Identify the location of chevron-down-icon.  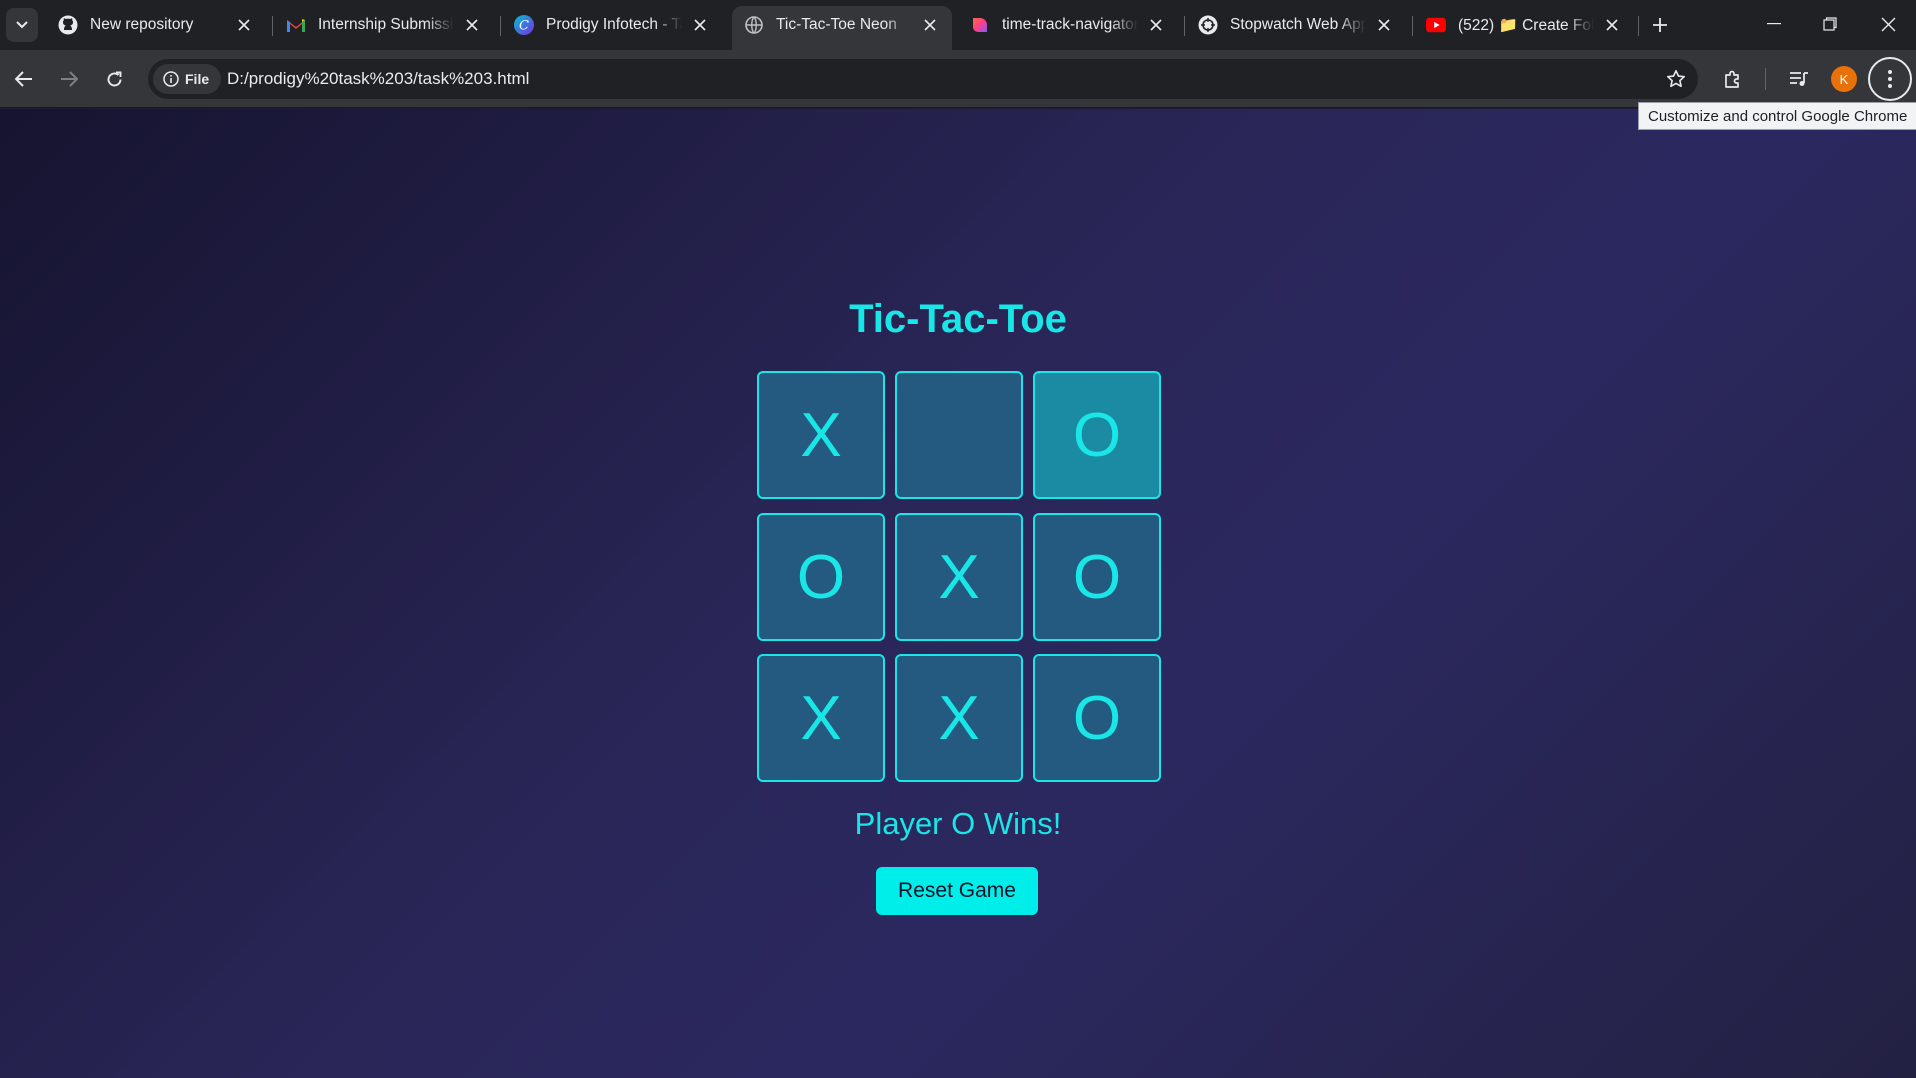
(22, 25).